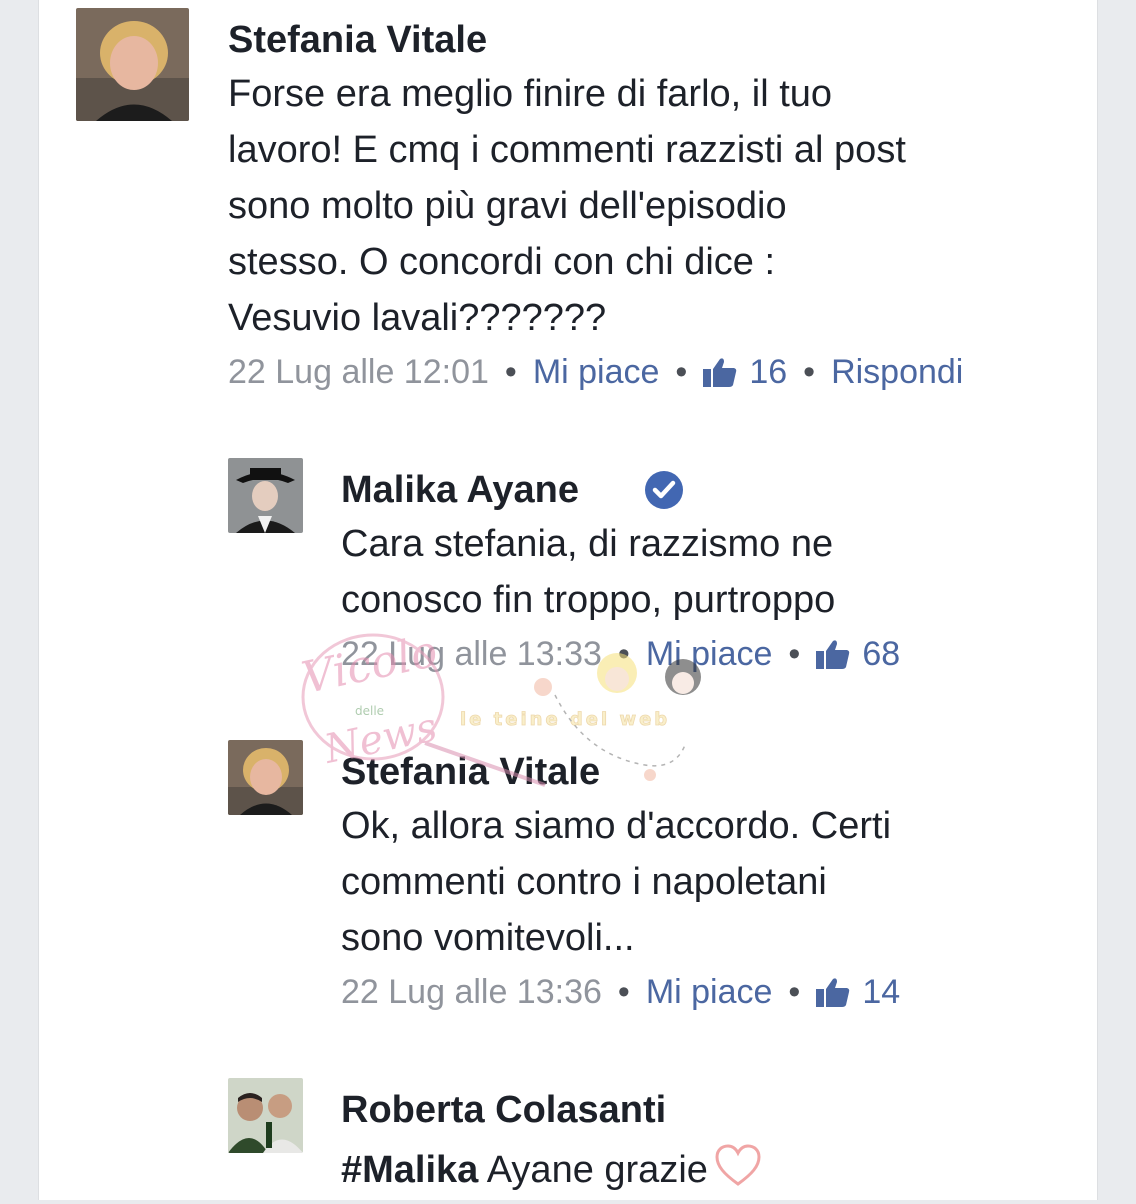 The height and width of the screenshot is (1204, 1136). What do you see at coordinates (584, 882) in the screenshot?
I see `comment-text-line: commenti contro i napoletani` at bounding box center [584, 882].